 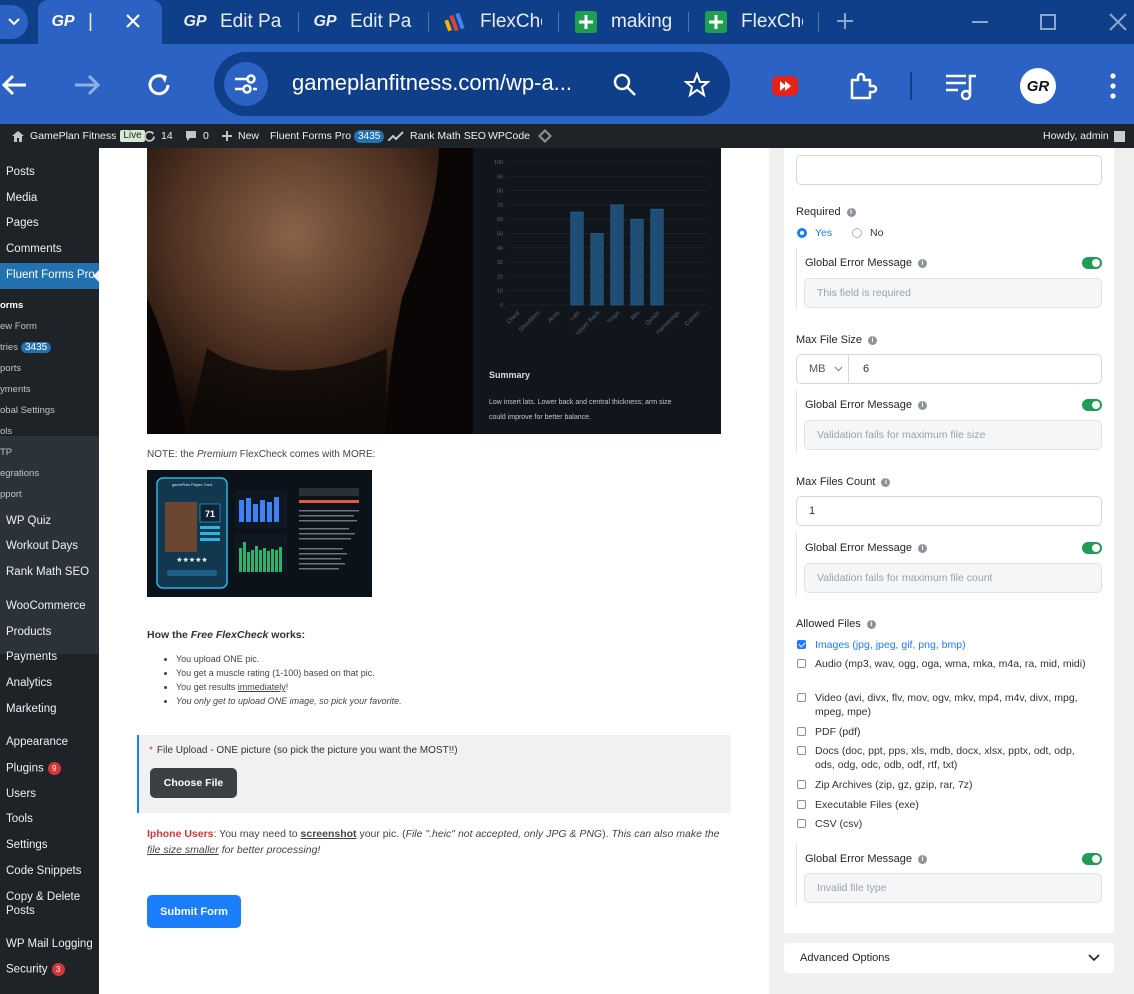 I want to click on sidebar-item-media: Media, so click(x=21, y=198).